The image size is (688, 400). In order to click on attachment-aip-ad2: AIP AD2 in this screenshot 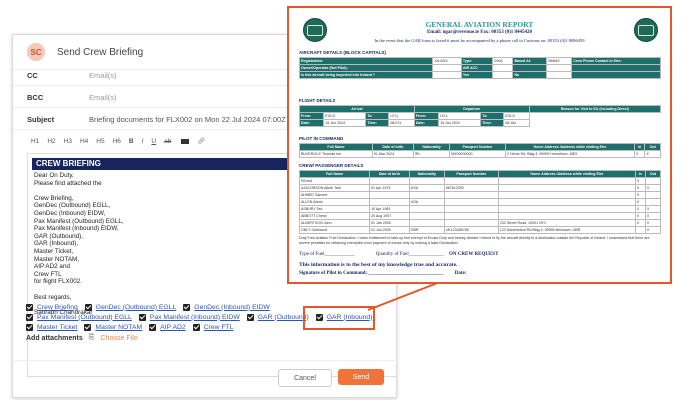, I will do `click(173, 327)`.